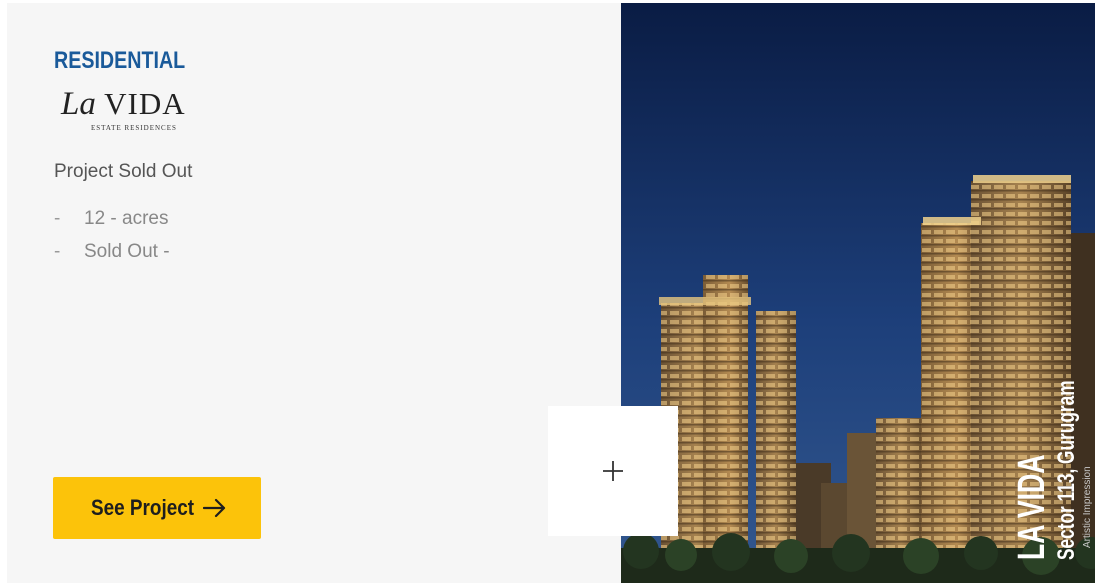  What do you see at coordinates (127, 251) in the screenshot?
I see `feature-text: Sold Out -` at bounding box center [127, 251].